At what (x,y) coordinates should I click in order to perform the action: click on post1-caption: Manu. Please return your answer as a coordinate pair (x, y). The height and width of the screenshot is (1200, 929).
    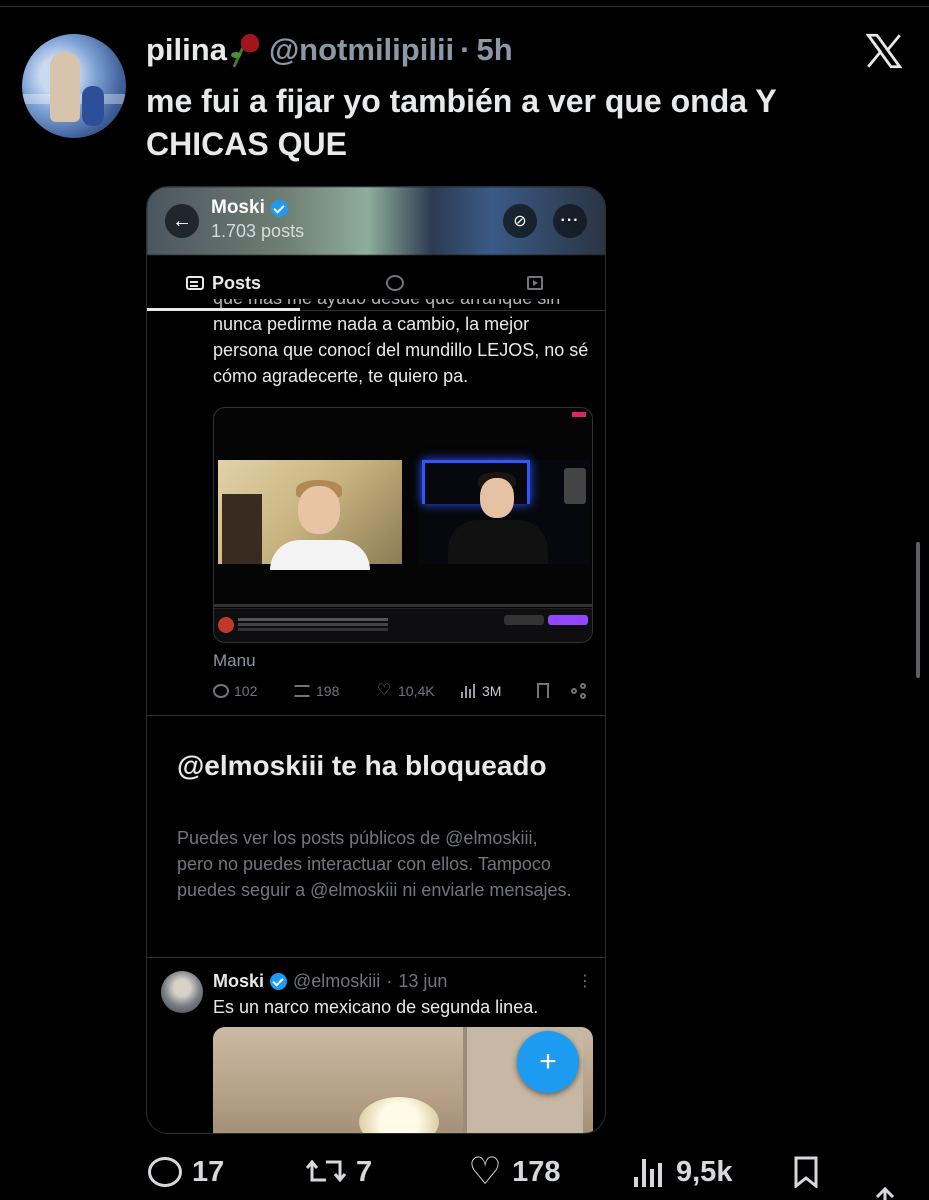
    Looking at the image, I should click on (234, 660).